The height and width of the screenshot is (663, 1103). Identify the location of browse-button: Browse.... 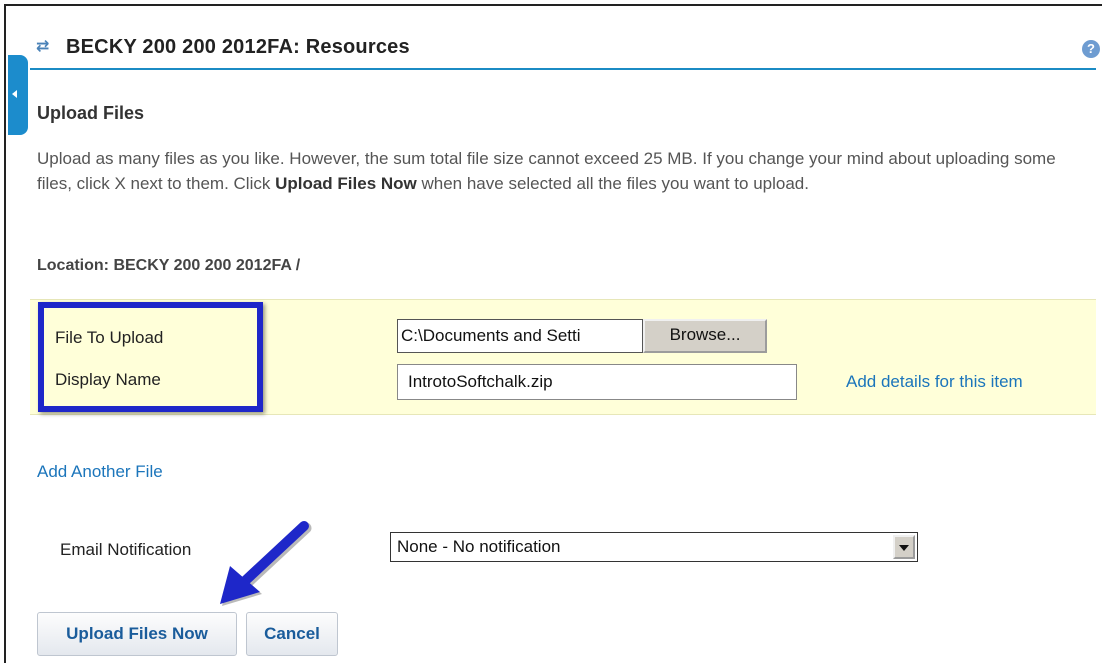
(705, 336).